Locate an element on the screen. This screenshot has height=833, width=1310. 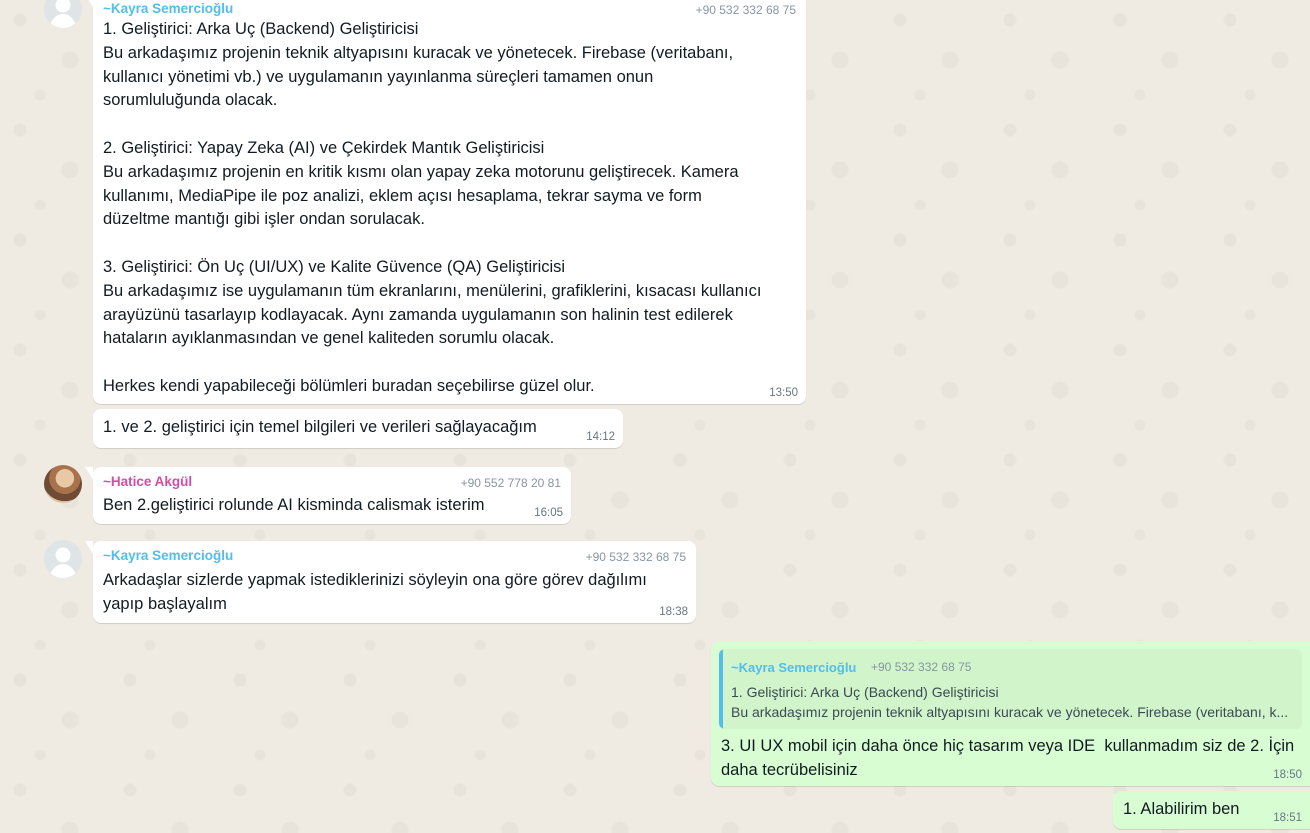
message-time: 18:51 is located at coordinates (1287, 818).